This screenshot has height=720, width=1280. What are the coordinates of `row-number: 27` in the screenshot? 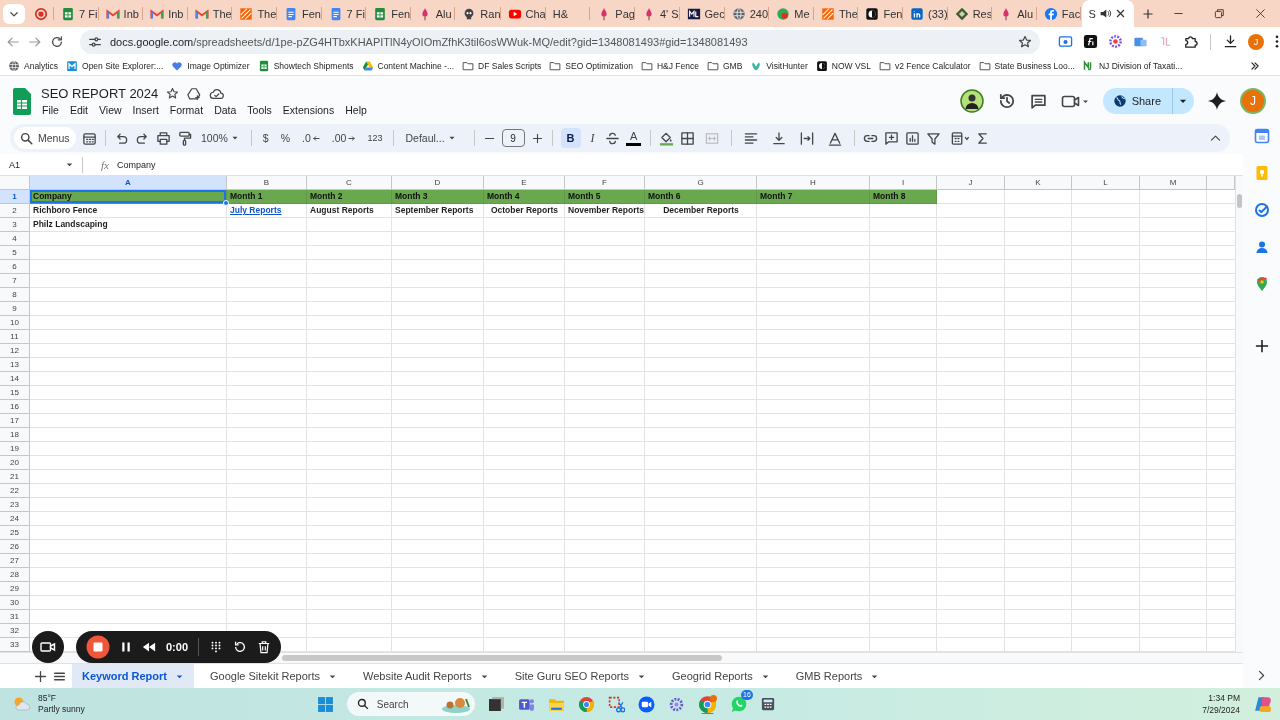 It's located at (15, 561).